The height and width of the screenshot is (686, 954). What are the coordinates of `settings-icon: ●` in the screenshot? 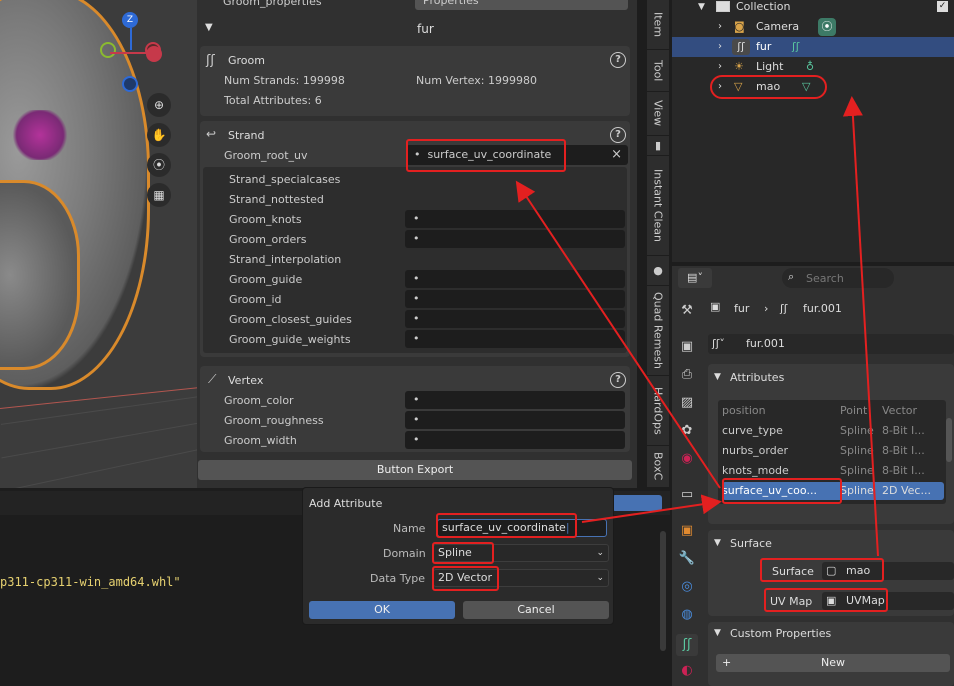 It's located at (658, 271).